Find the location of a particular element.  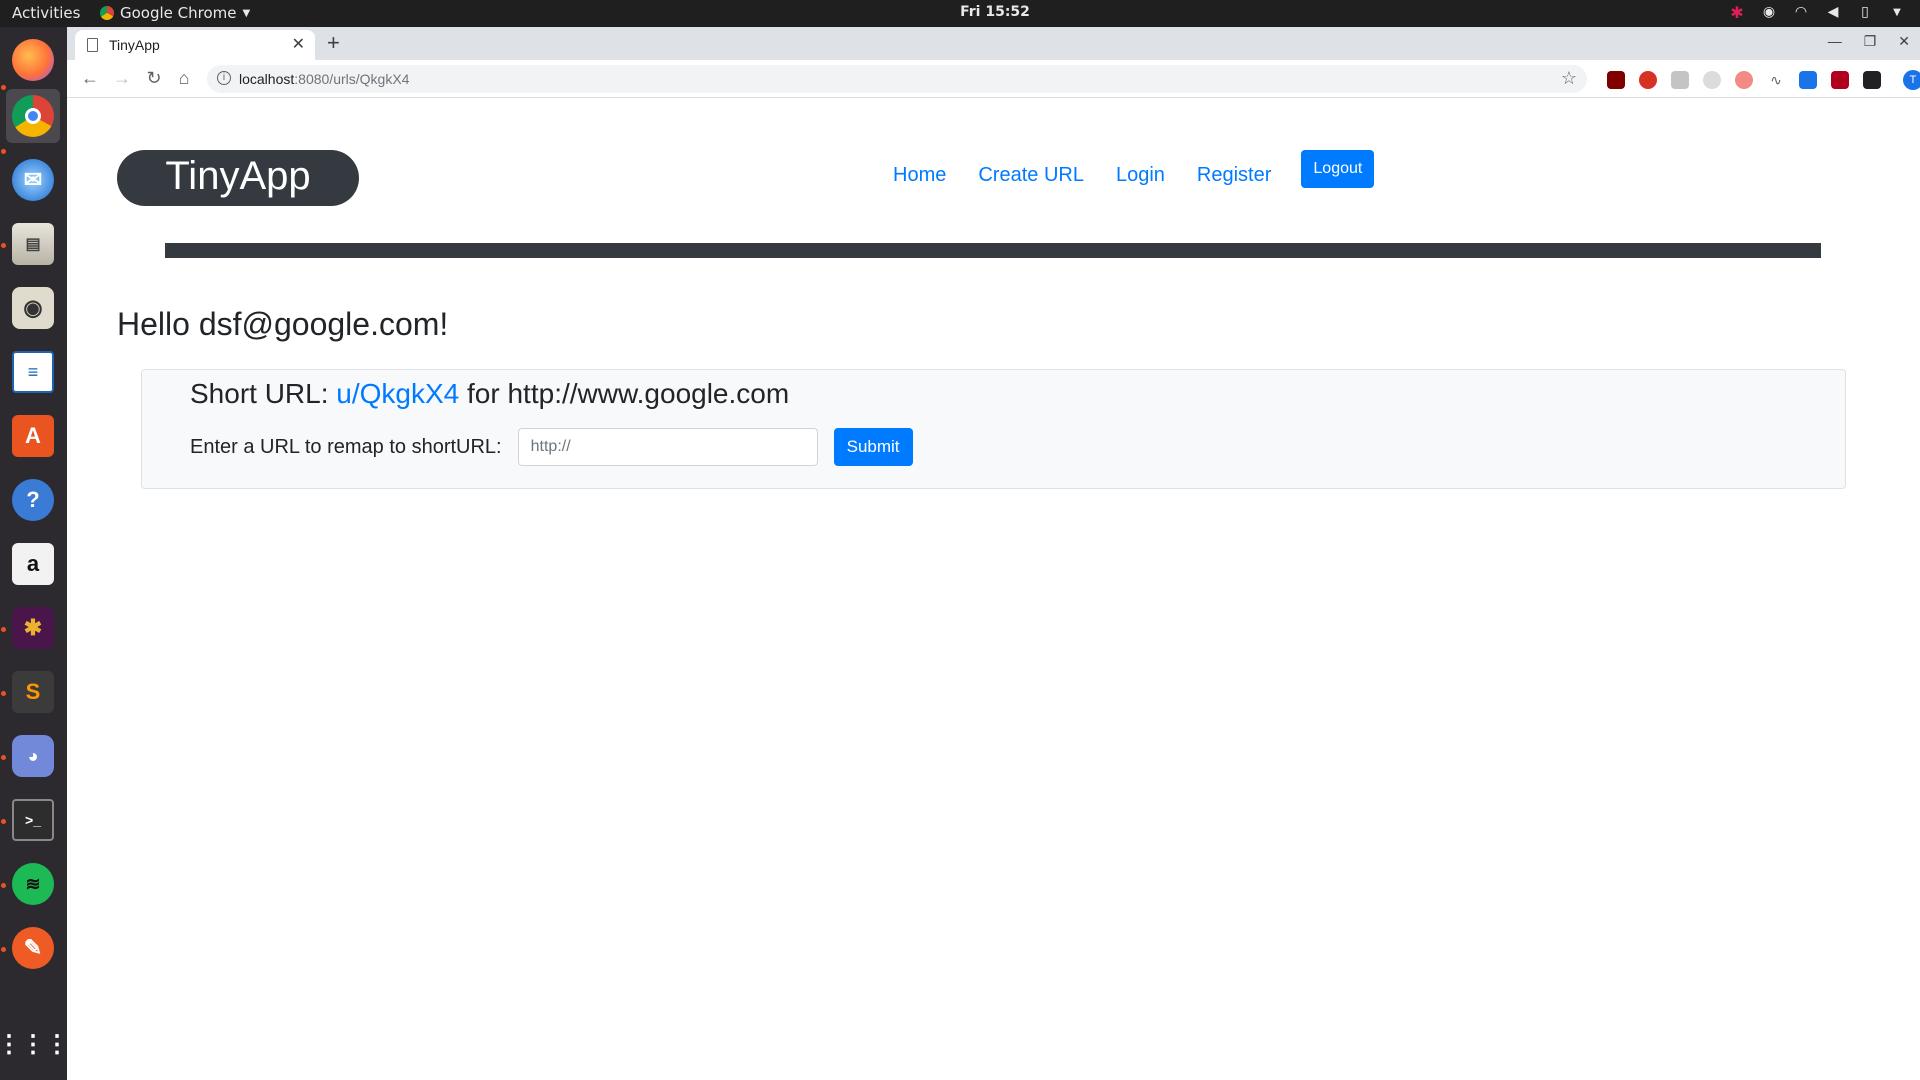

extension-gray-icon is located at coordinates (1680, 79).